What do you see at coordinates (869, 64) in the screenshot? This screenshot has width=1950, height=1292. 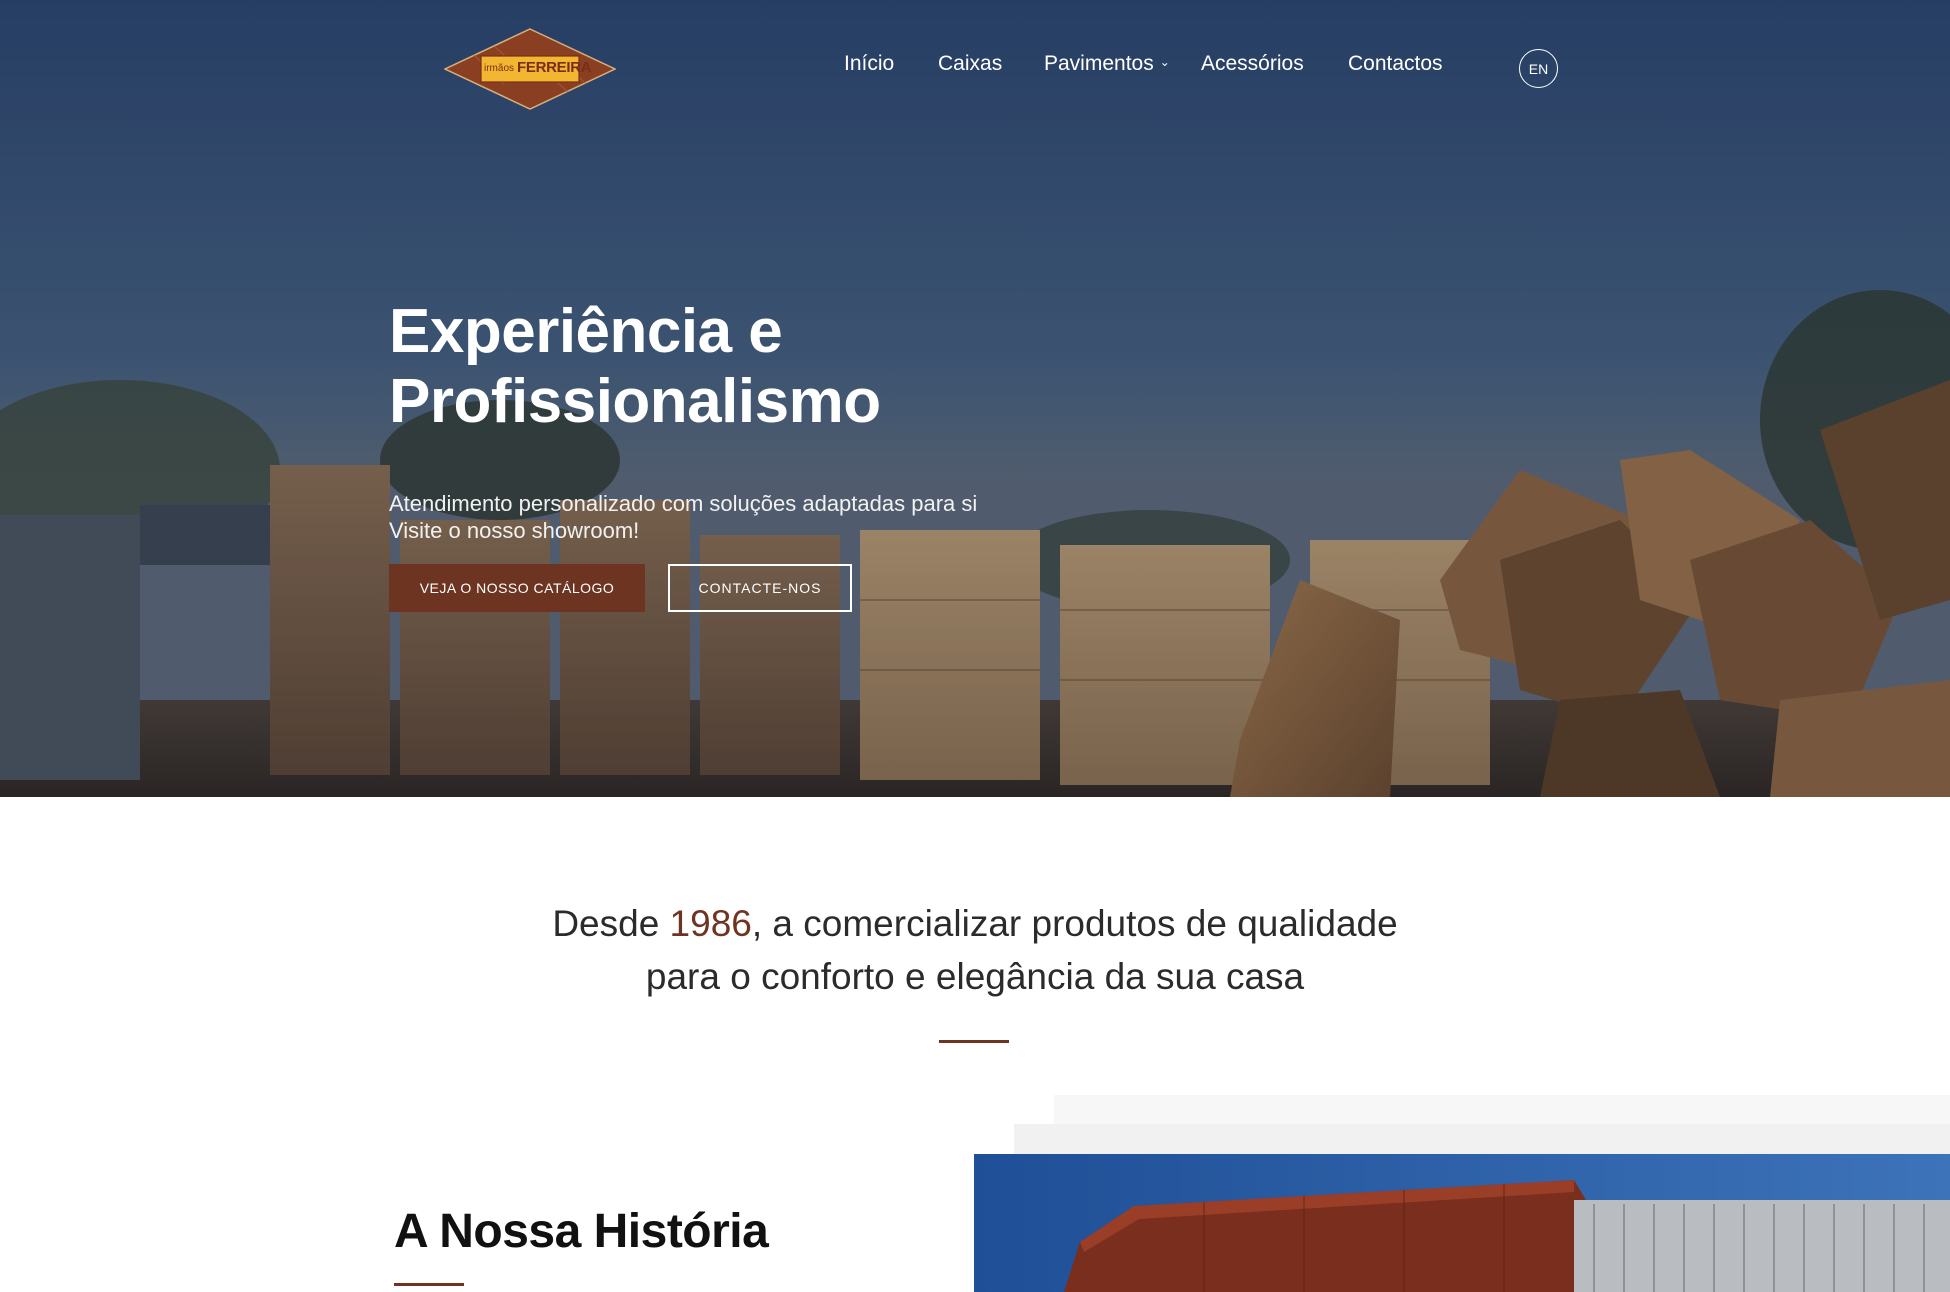 I see `nav-item-inicio: Início` at bounding box center [869, 64].